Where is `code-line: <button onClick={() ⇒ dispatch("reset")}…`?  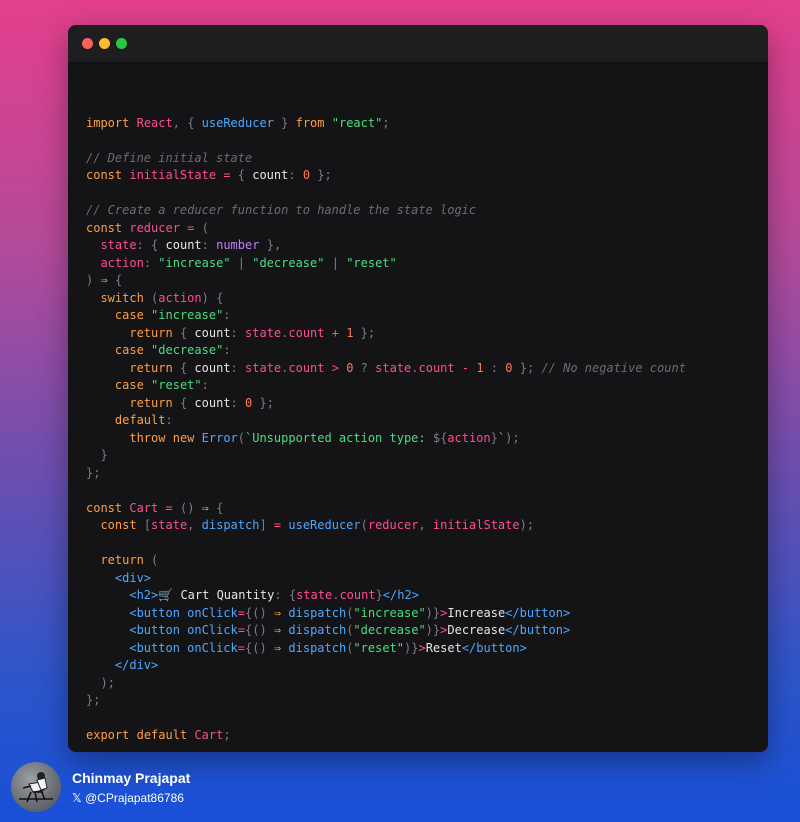 code-line: <button onClick={() ⇒ dispatch("reset")}… is located at coordinates (328, 647).